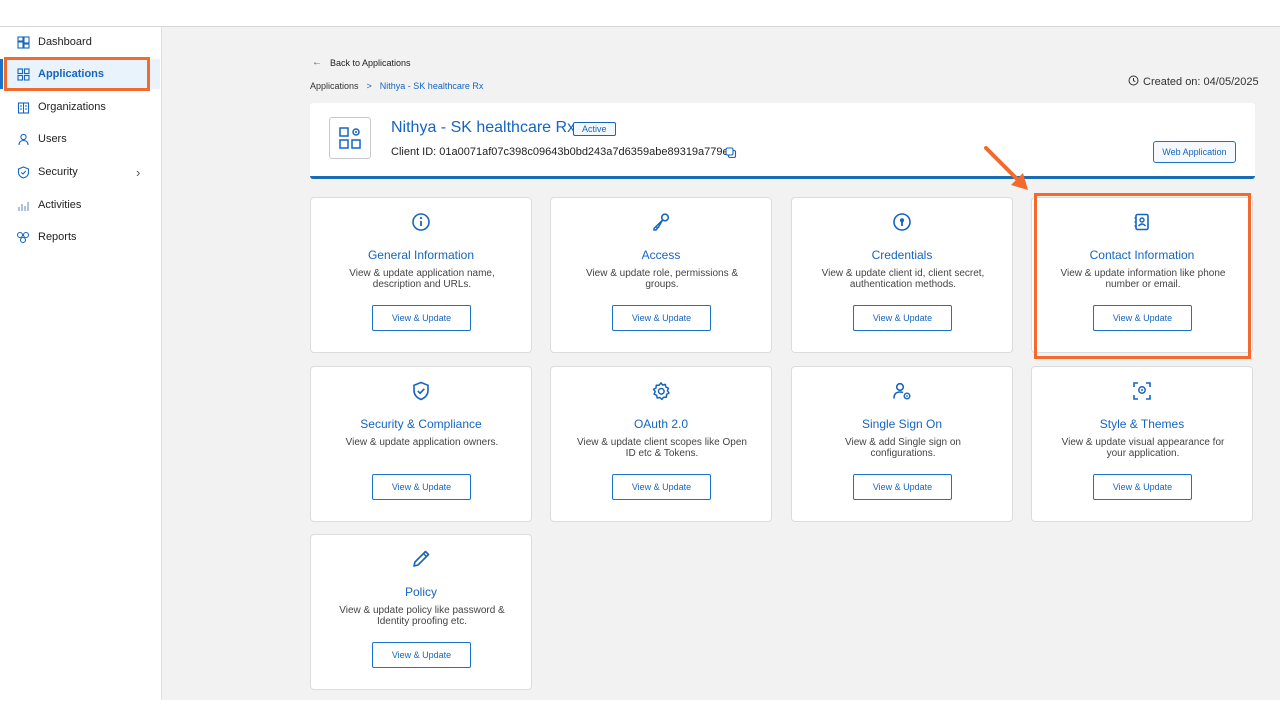 The height and width of the screenshot is (720, 1280). Describe the element at coordinates (23, 205) in the screenshot. I see `activity-bars-icon` at that location.